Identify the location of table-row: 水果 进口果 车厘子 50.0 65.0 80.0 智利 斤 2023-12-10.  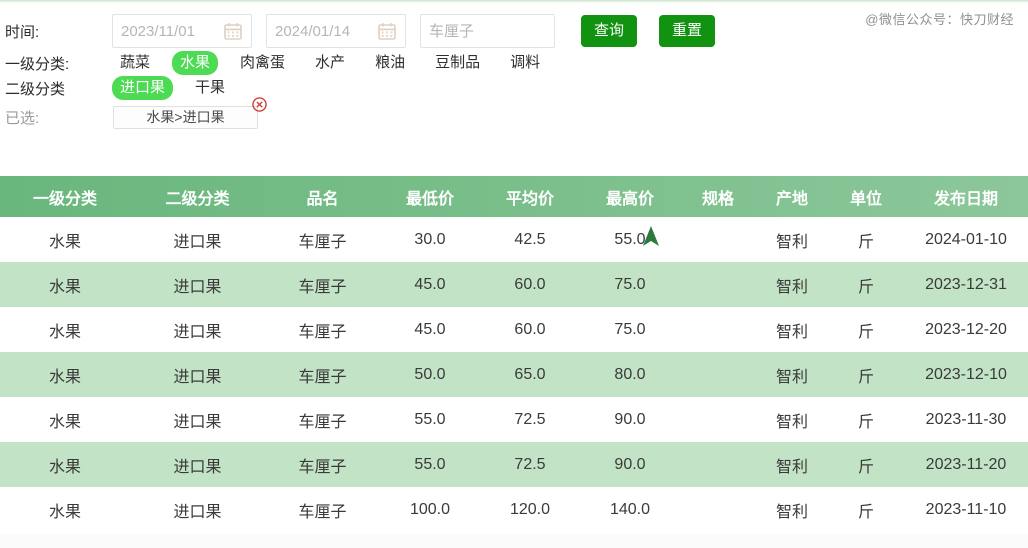
(514, 374).